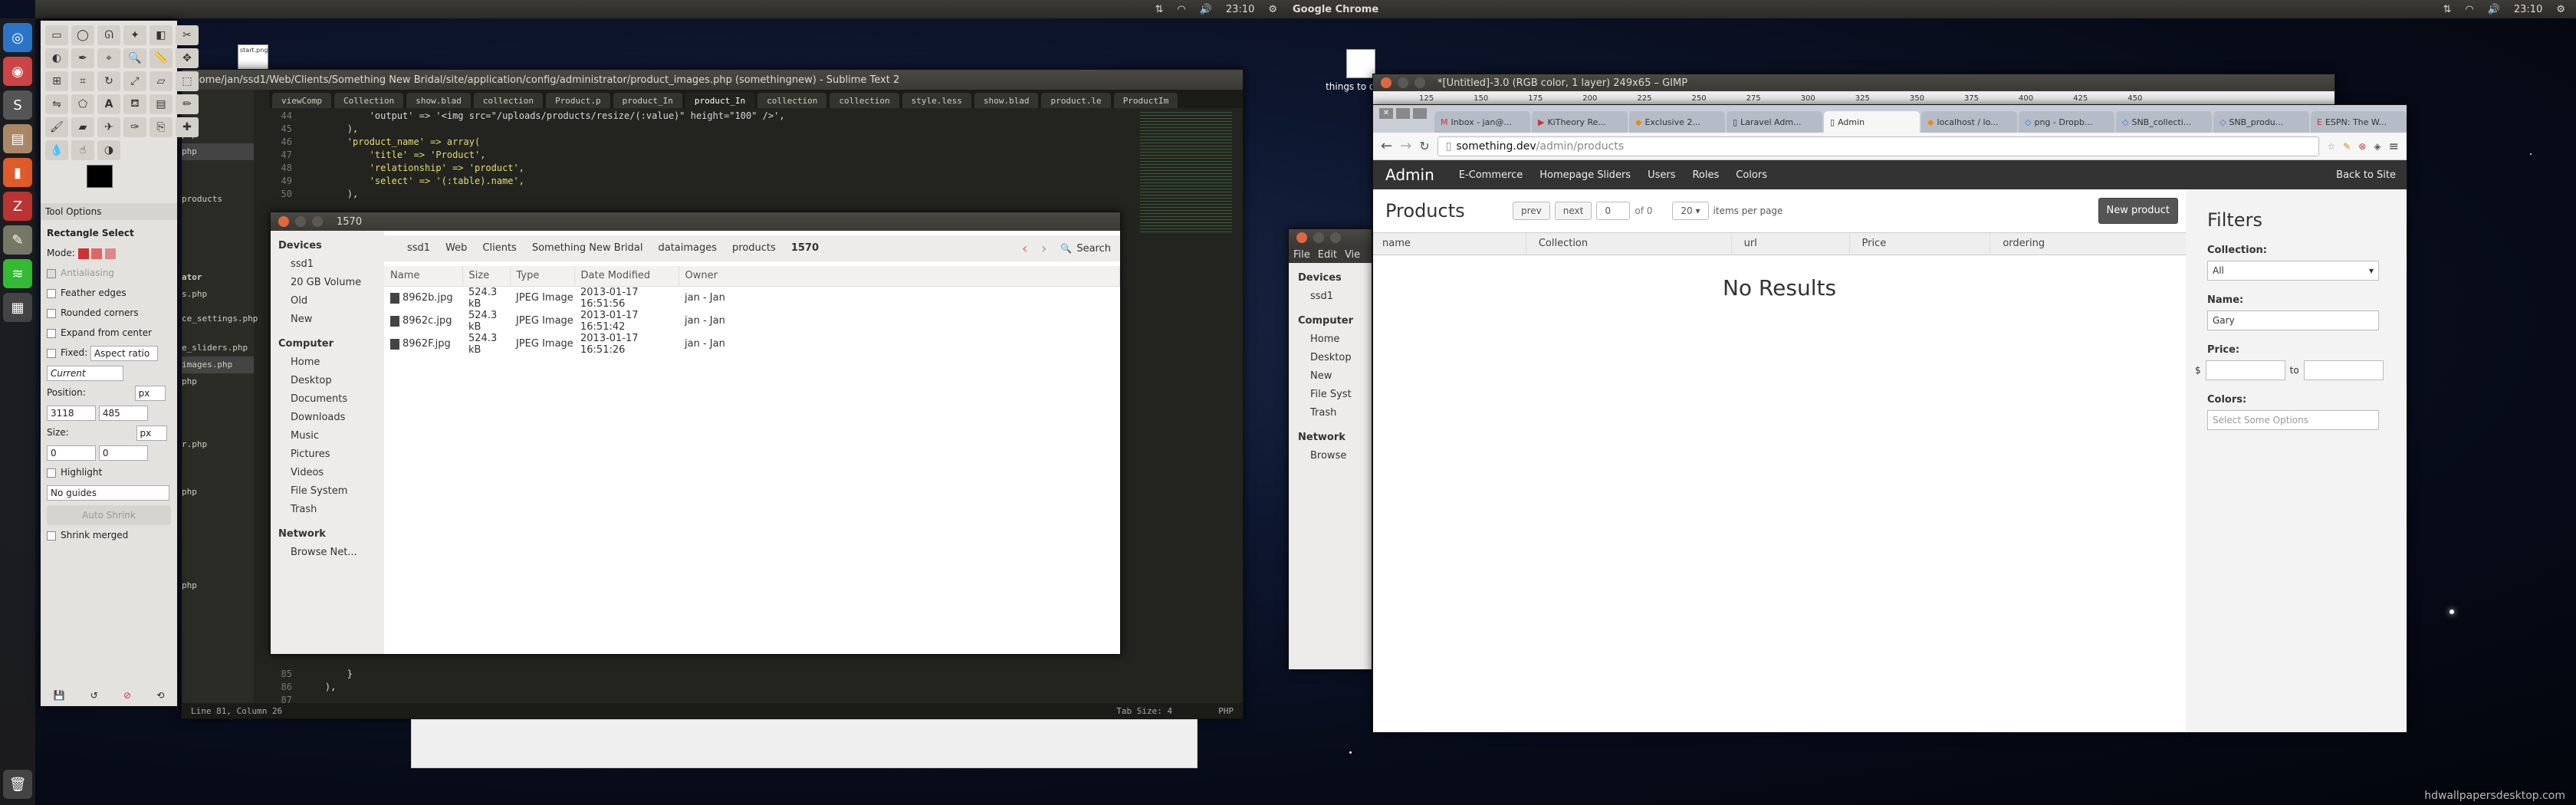 The width and height of the screenshot is (2576, 805). Describe the element at coordinates (1614, 211) in the screenshot. I see `page-input: 0` at that location.